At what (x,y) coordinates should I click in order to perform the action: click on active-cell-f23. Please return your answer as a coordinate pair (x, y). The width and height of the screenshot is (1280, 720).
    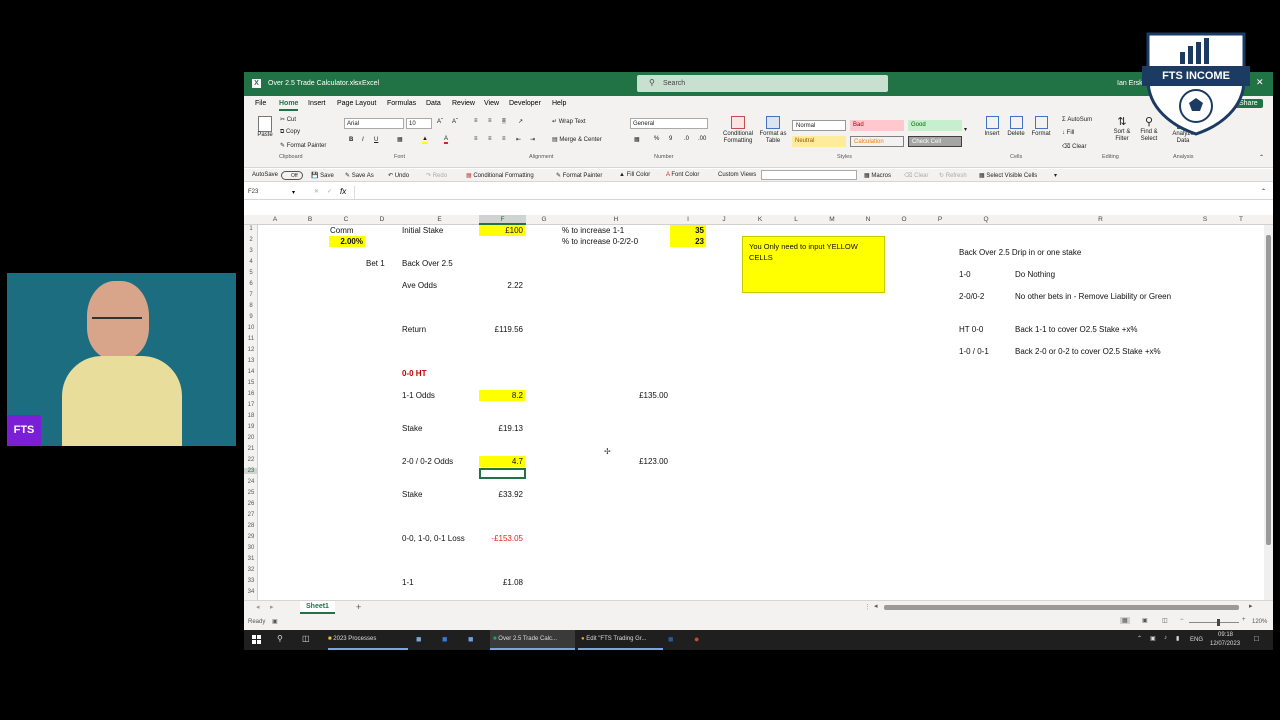
    Looking at the image, I should click on (502, 473).